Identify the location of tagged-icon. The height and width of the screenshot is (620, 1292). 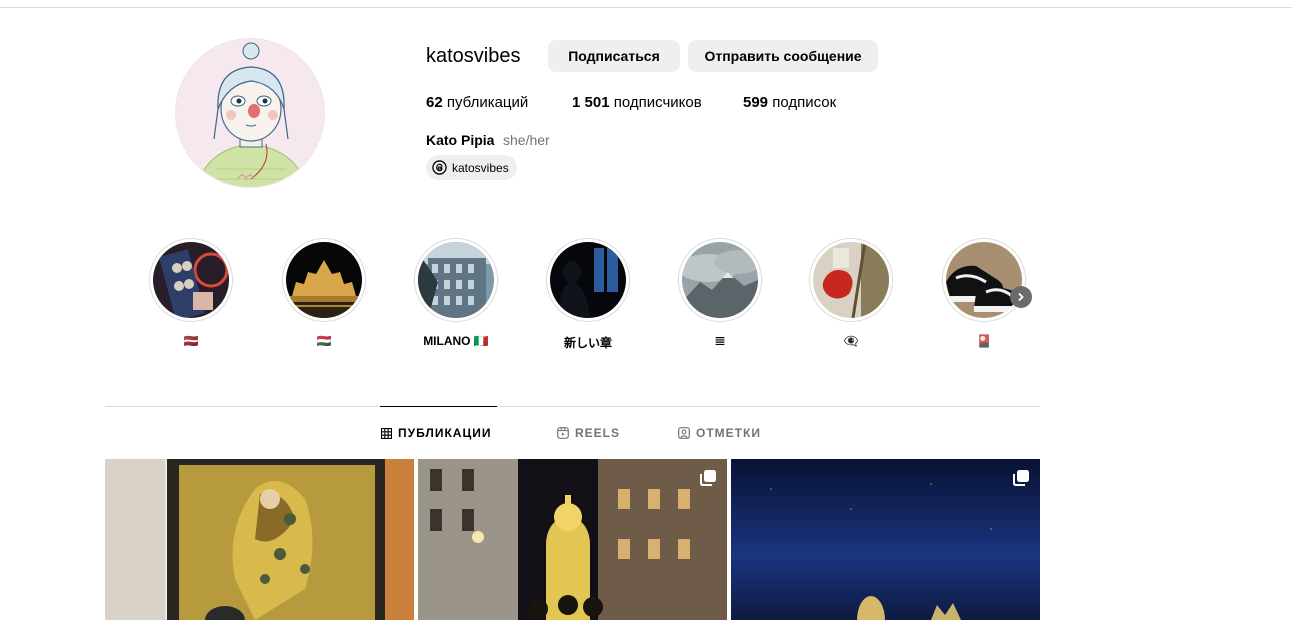
(684, 433).